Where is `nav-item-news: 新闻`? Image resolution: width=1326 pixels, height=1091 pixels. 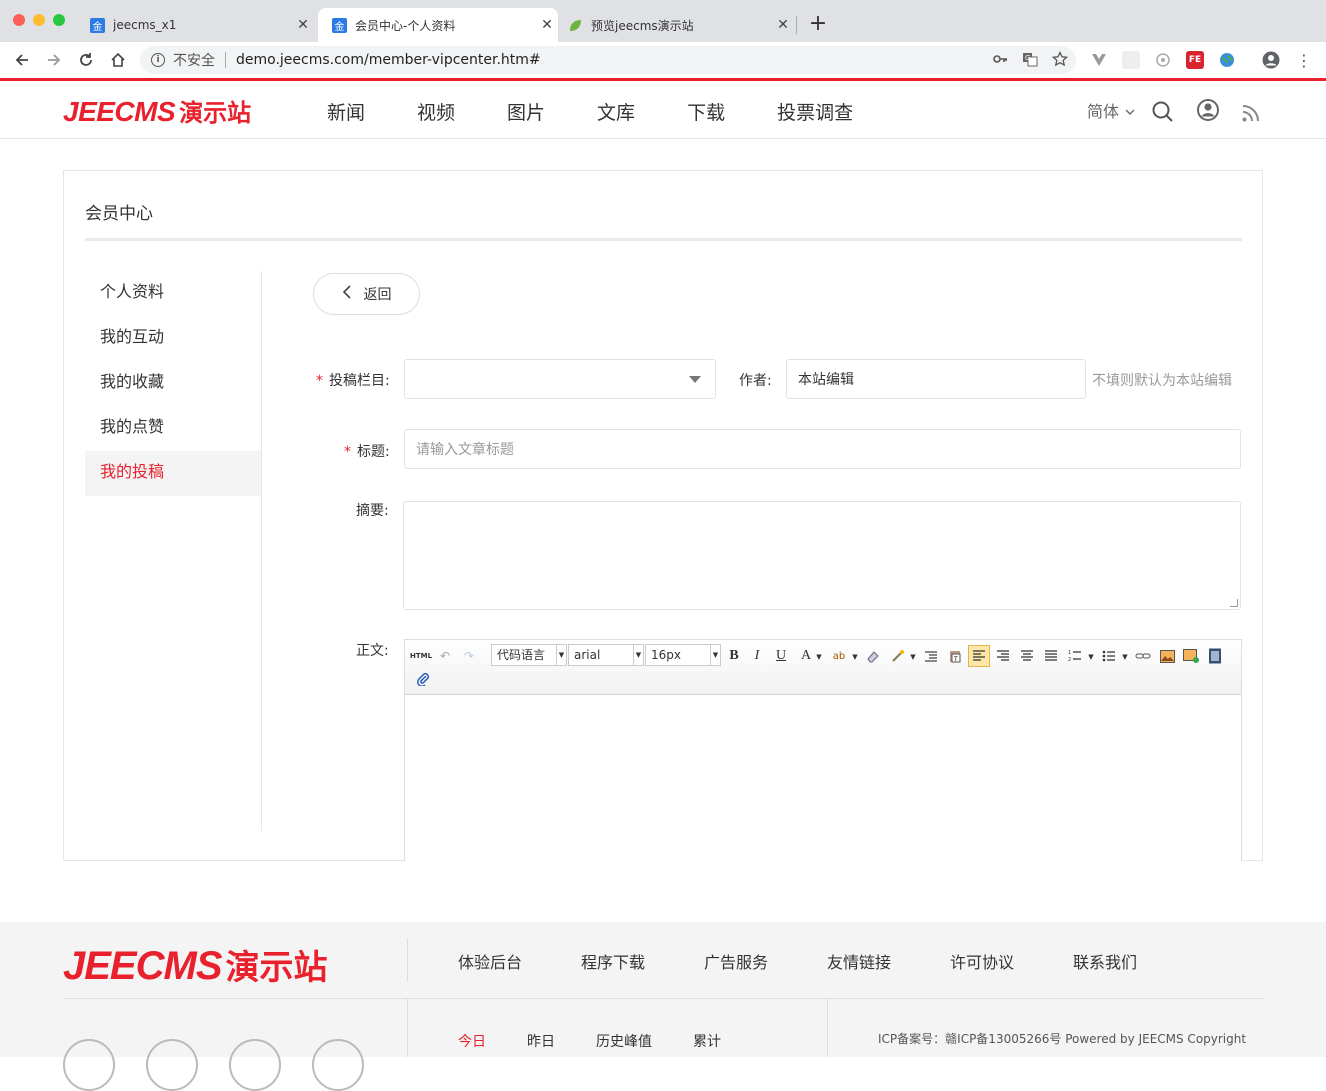 nav-item-news: 新闻 is located at coordinates (346, 111).